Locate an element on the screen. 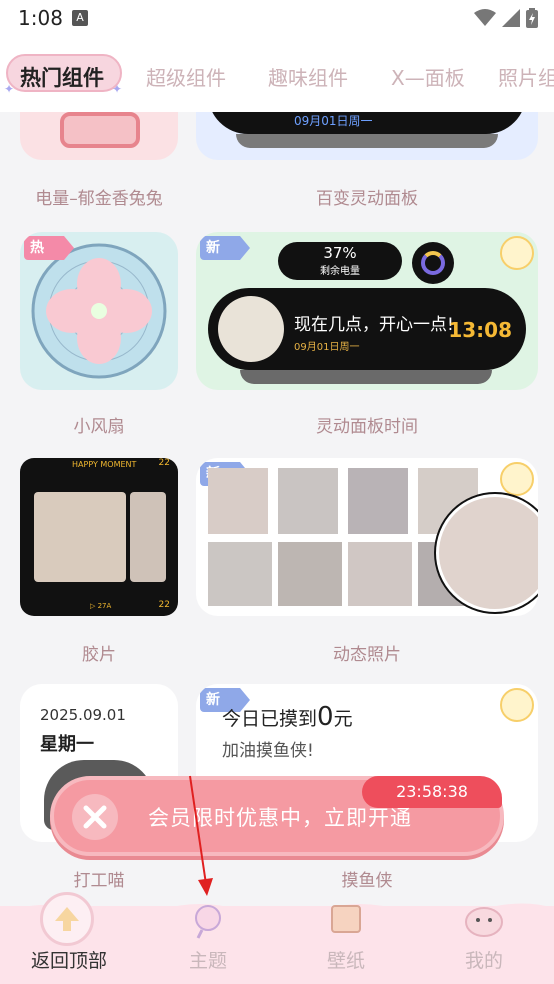  dynamic-photo-card: 新 is located at coordinates (367, 537).